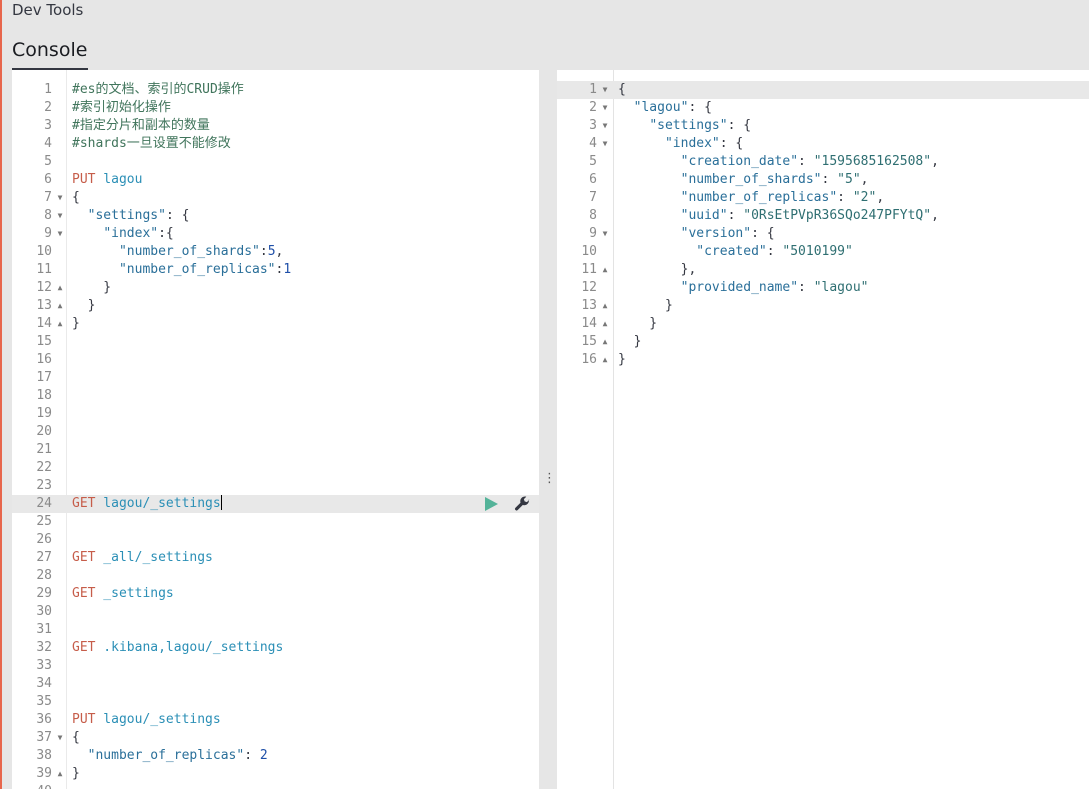 The image size is (1089, 789). I want to click on editor-line: 22, so click(275, 468).